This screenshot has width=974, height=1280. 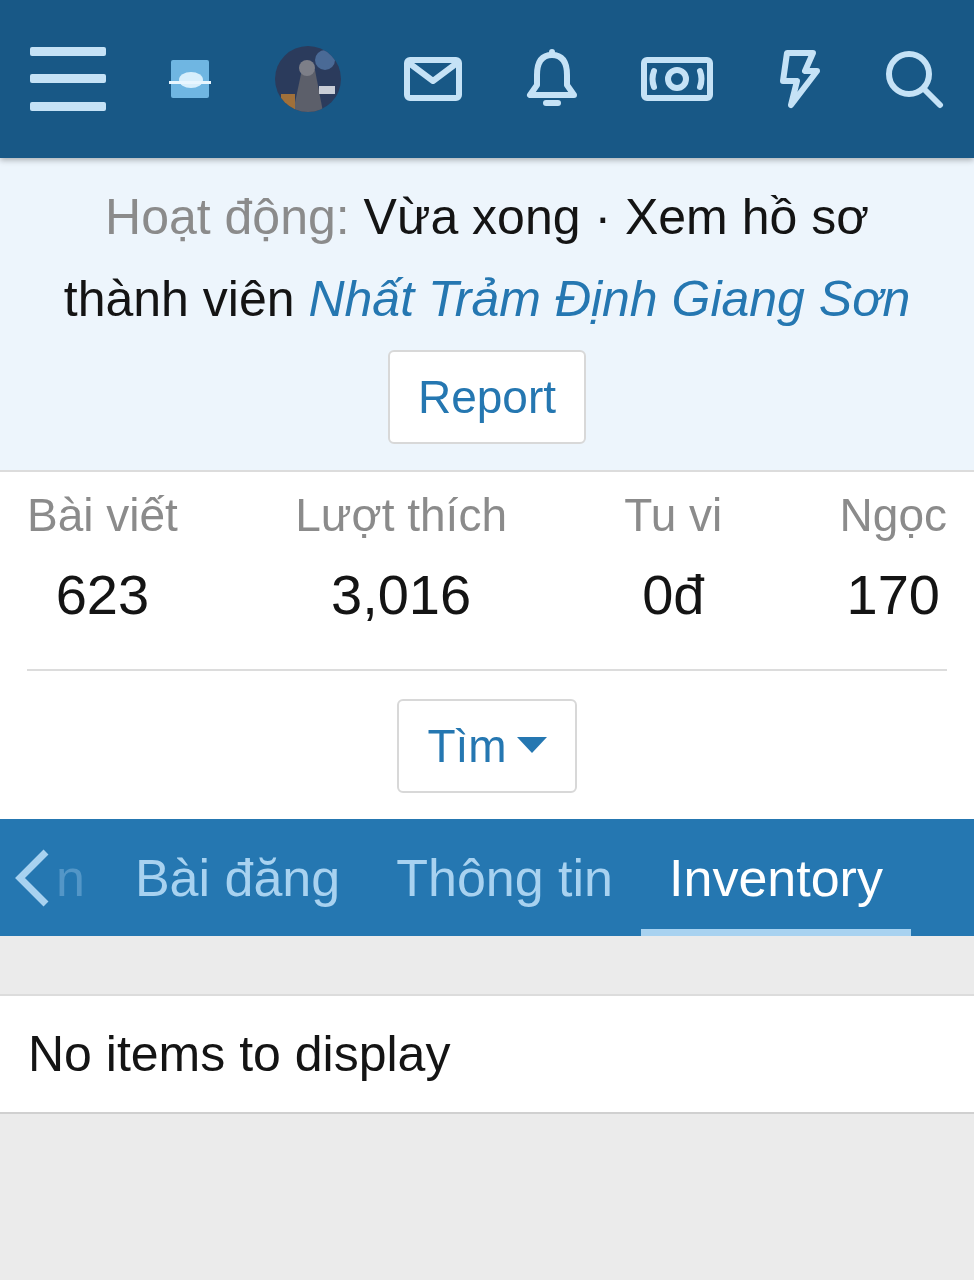 I want to click on stat-label: Lượt thích, so click(x=401, y=515).